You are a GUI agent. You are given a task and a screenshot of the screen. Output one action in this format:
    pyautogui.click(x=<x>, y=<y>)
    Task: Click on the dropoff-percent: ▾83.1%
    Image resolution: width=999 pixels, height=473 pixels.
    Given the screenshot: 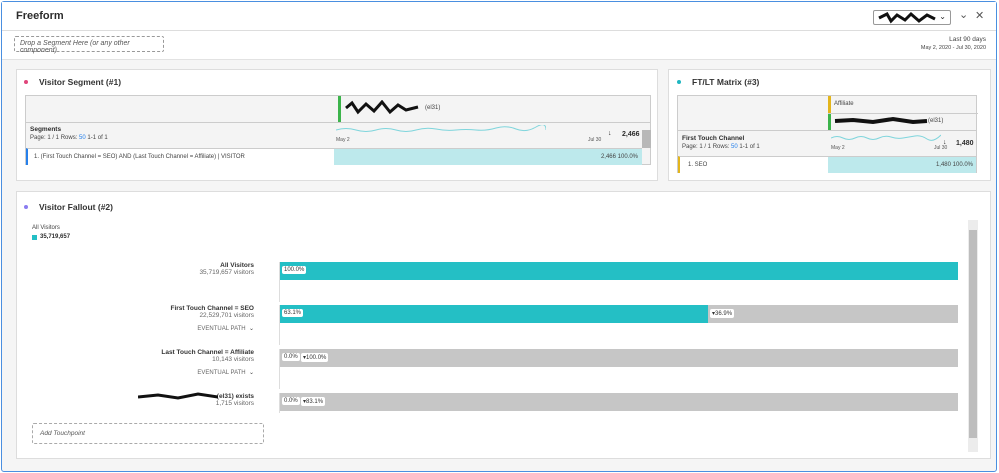 What is the action you would take?
    pyautogui.click(x=313, y=401)
    